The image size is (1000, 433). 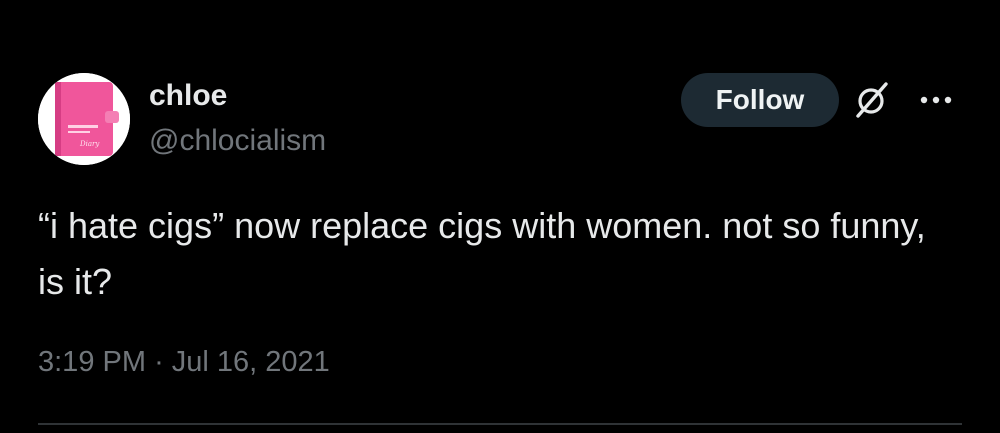 I want to click on pink-diary-icon: Diary, so click(x=84, y=119).